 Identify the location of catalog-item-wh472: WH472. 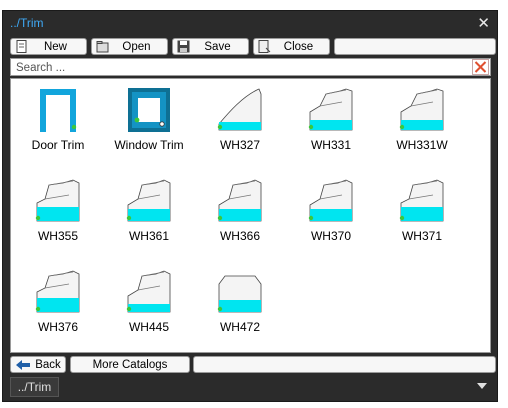
(238, 311).